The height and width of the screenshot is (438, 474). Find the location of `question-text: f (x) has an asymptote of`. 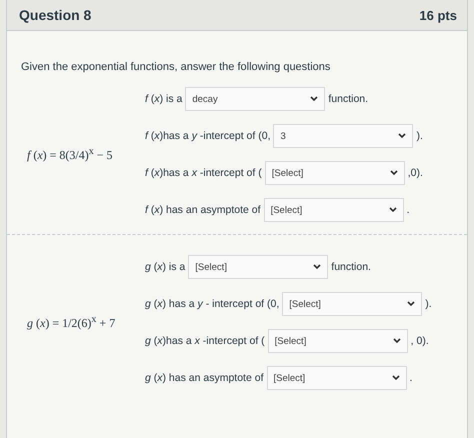

question-text: f (x) has an asymptote of is located at coordinates (203, 210).